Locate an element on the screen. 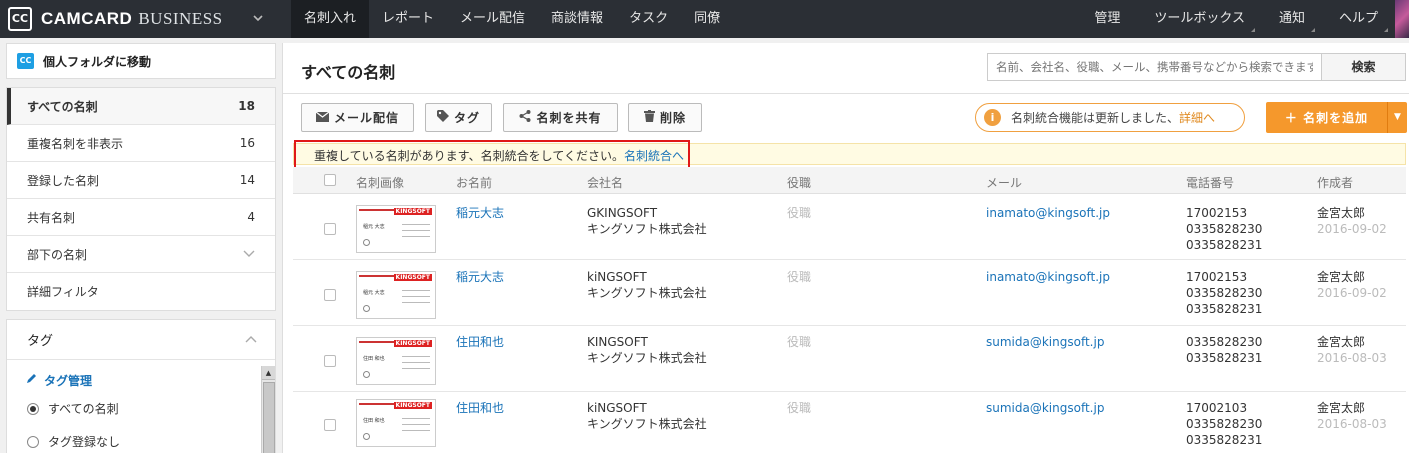 This screenshot has width=1409, height=453. logo-subtext: BUSINESS is located at coordinates (180, 18).